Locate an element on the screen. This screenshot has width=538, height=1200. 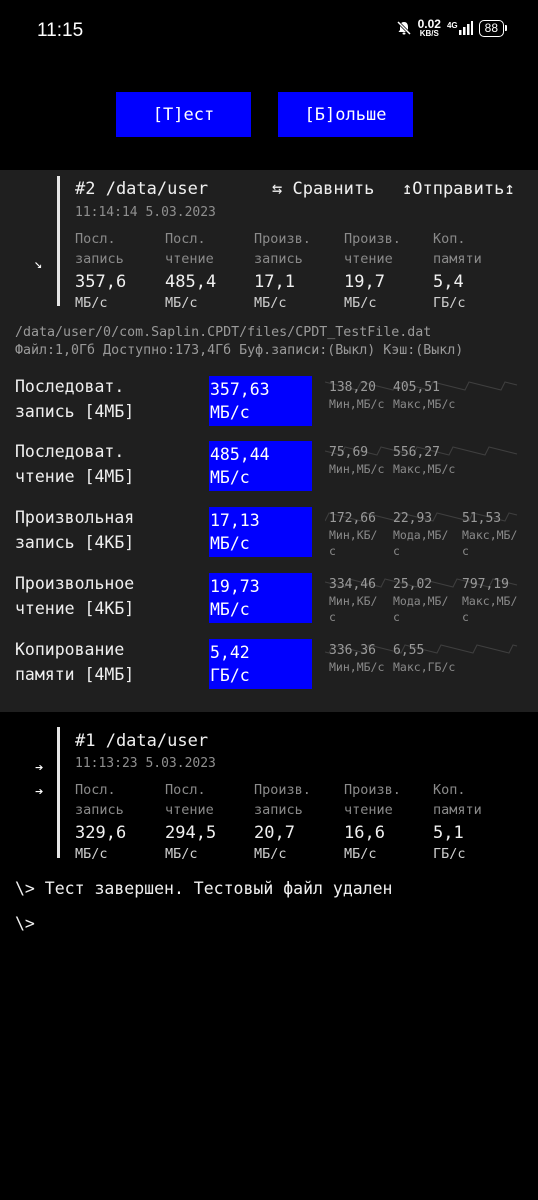
more-button: [Б]ольше is located at coordinates (345, 114).